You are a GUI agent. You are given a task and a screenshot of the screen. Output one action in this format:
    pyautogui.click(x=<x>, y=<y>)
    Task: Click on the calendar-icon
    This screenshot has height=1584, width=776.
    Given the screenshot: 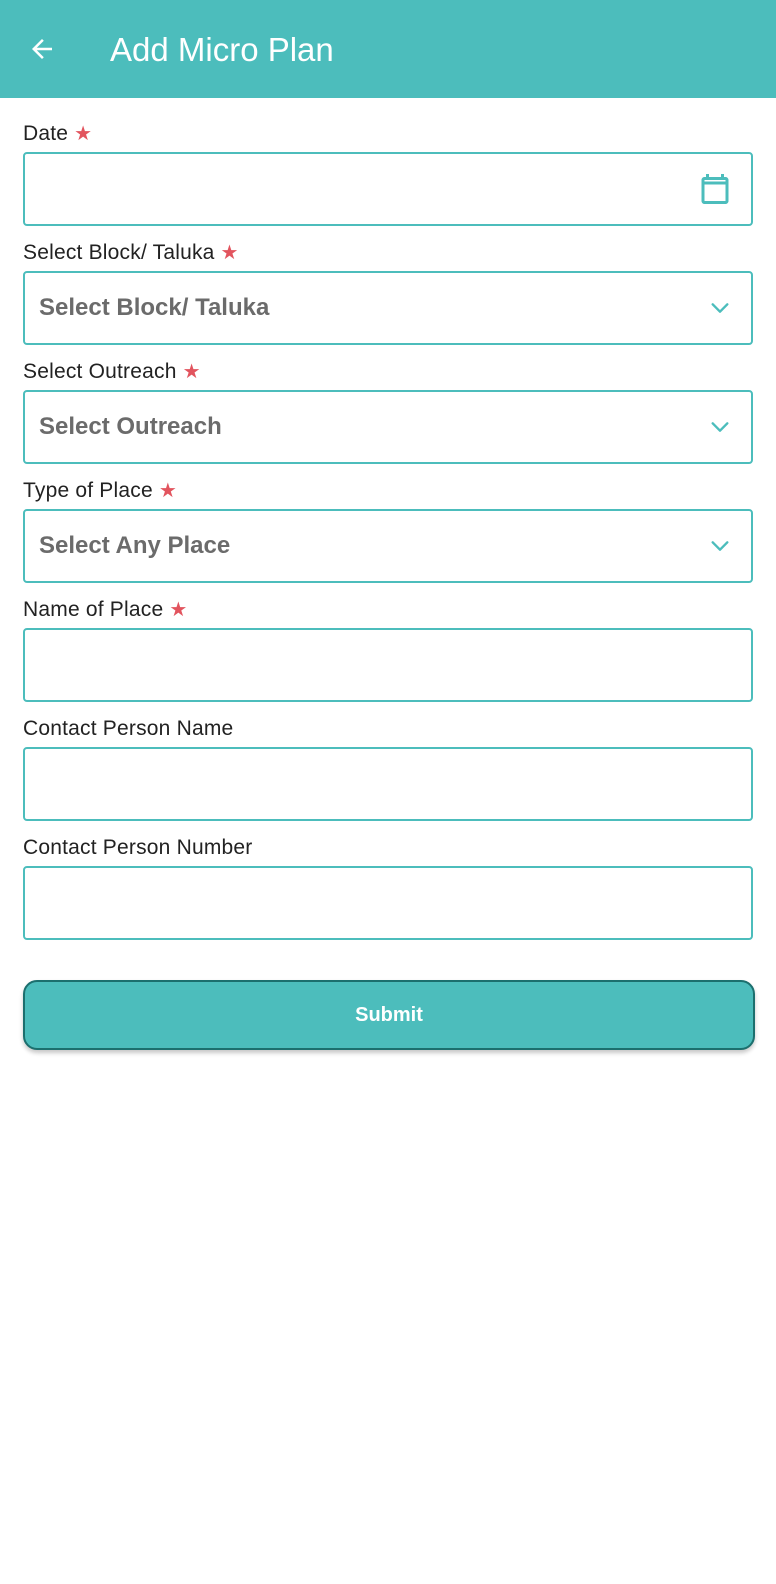 What is the action you would take?
    pyautogui.click(x=715, y=189)
    